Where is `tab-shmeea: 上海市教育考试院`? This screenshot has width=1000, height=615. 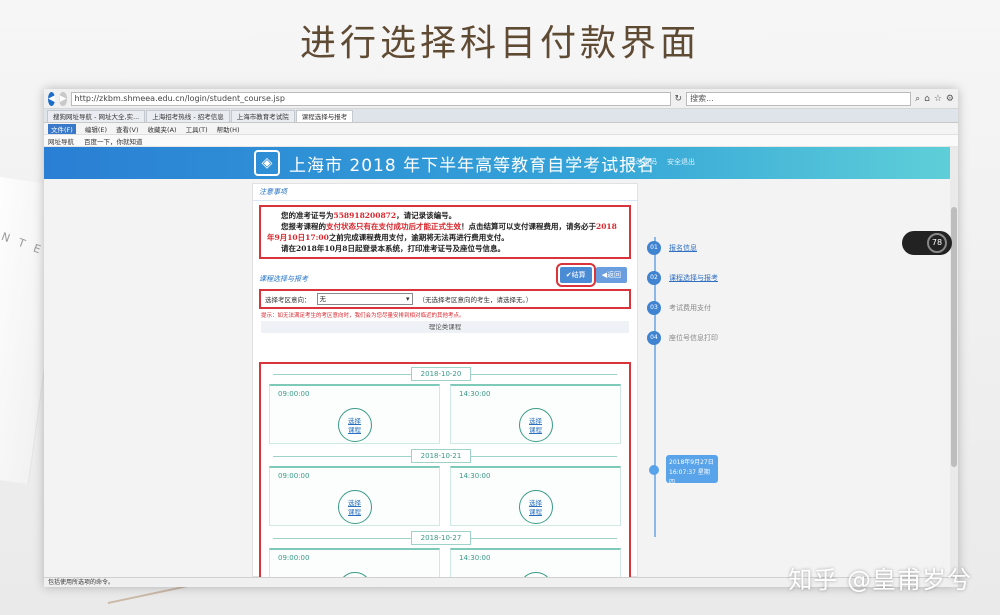 tab-shmeea: 上海市教育考试院 is located at coordinates (262, 116).